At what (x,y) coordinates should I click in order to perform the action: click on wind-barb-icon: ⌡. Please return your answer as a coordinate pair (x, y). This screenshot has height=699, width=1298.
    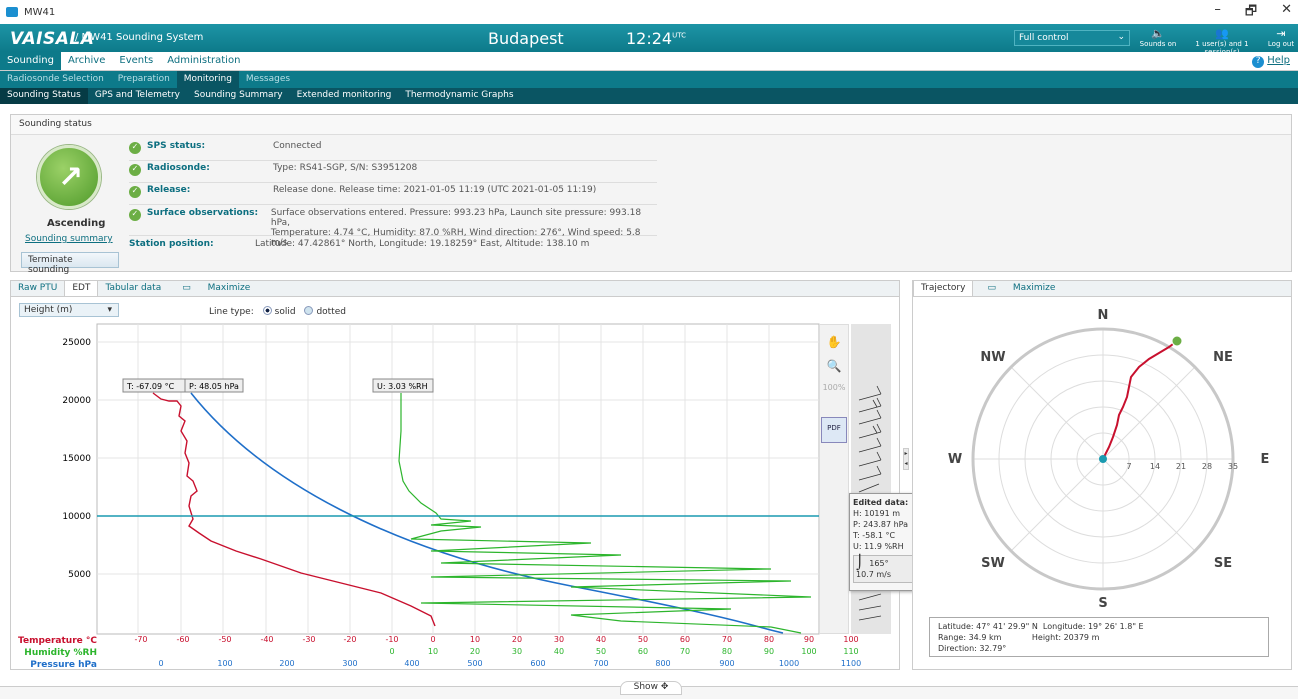
    Looking at the image, I should click on (860, 563).